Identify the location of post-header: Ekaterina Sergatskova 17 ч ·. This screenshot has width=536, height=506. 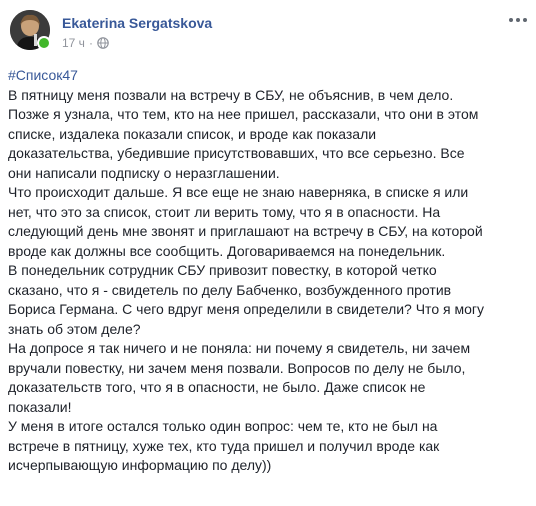
(272, 31).